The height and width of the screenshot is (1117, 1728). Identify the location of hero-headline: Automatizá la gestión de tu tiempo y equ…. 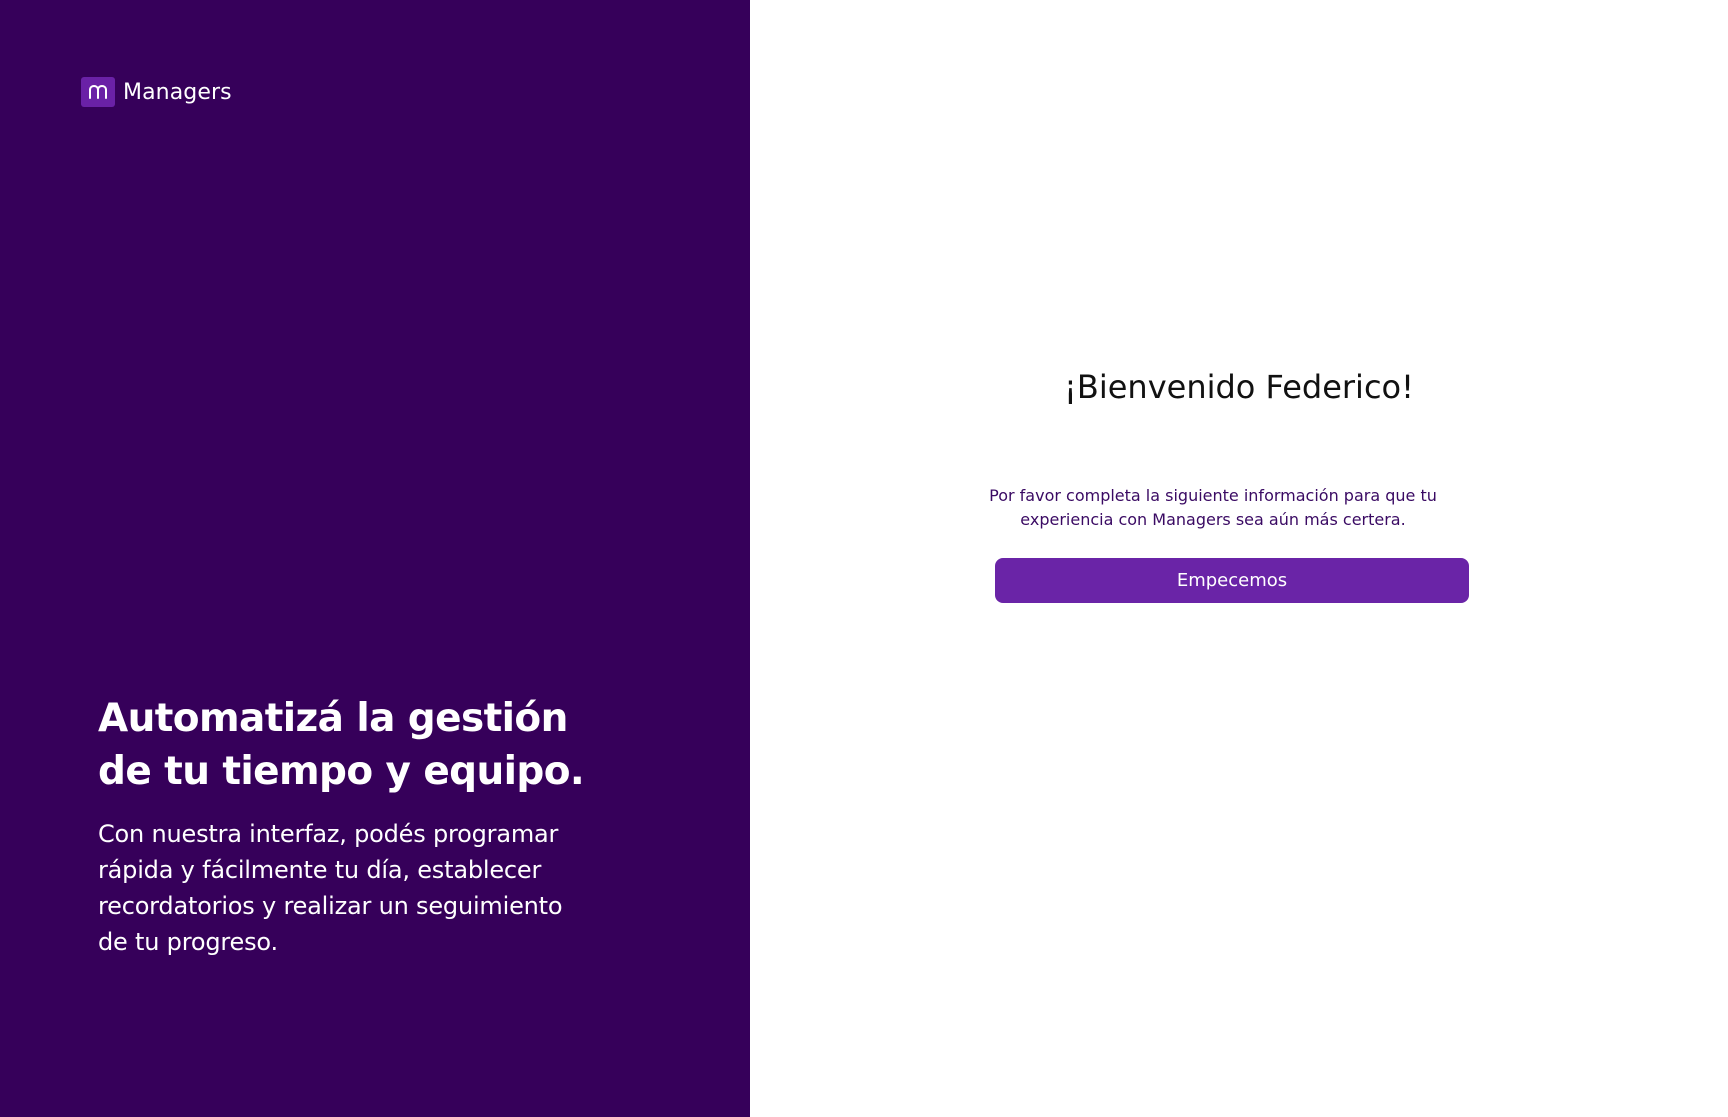
(341, 745).